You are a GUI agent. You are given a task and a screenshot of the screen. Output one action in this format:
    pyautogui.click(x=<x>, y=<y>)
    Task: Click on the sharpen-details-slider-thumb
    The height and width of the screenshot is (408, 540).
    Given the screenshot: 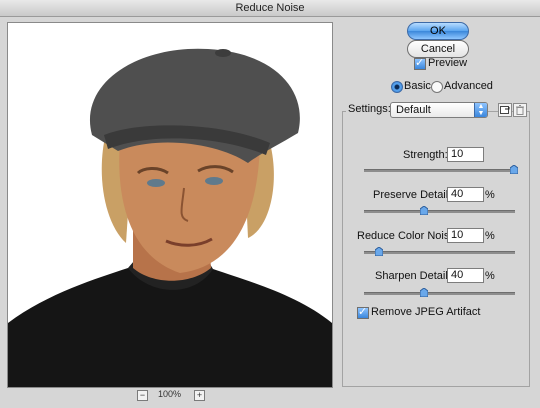 What is the action you would take?
    pyautogui.click(x=424, y=292)
    